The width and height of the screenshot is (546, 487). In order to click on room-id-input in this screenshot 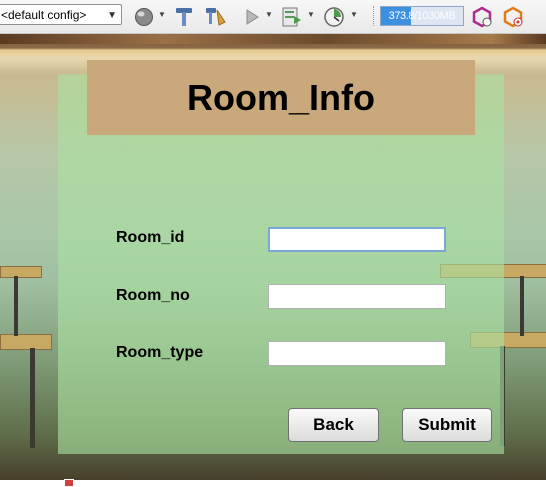, I will do `click(357, 239)`.